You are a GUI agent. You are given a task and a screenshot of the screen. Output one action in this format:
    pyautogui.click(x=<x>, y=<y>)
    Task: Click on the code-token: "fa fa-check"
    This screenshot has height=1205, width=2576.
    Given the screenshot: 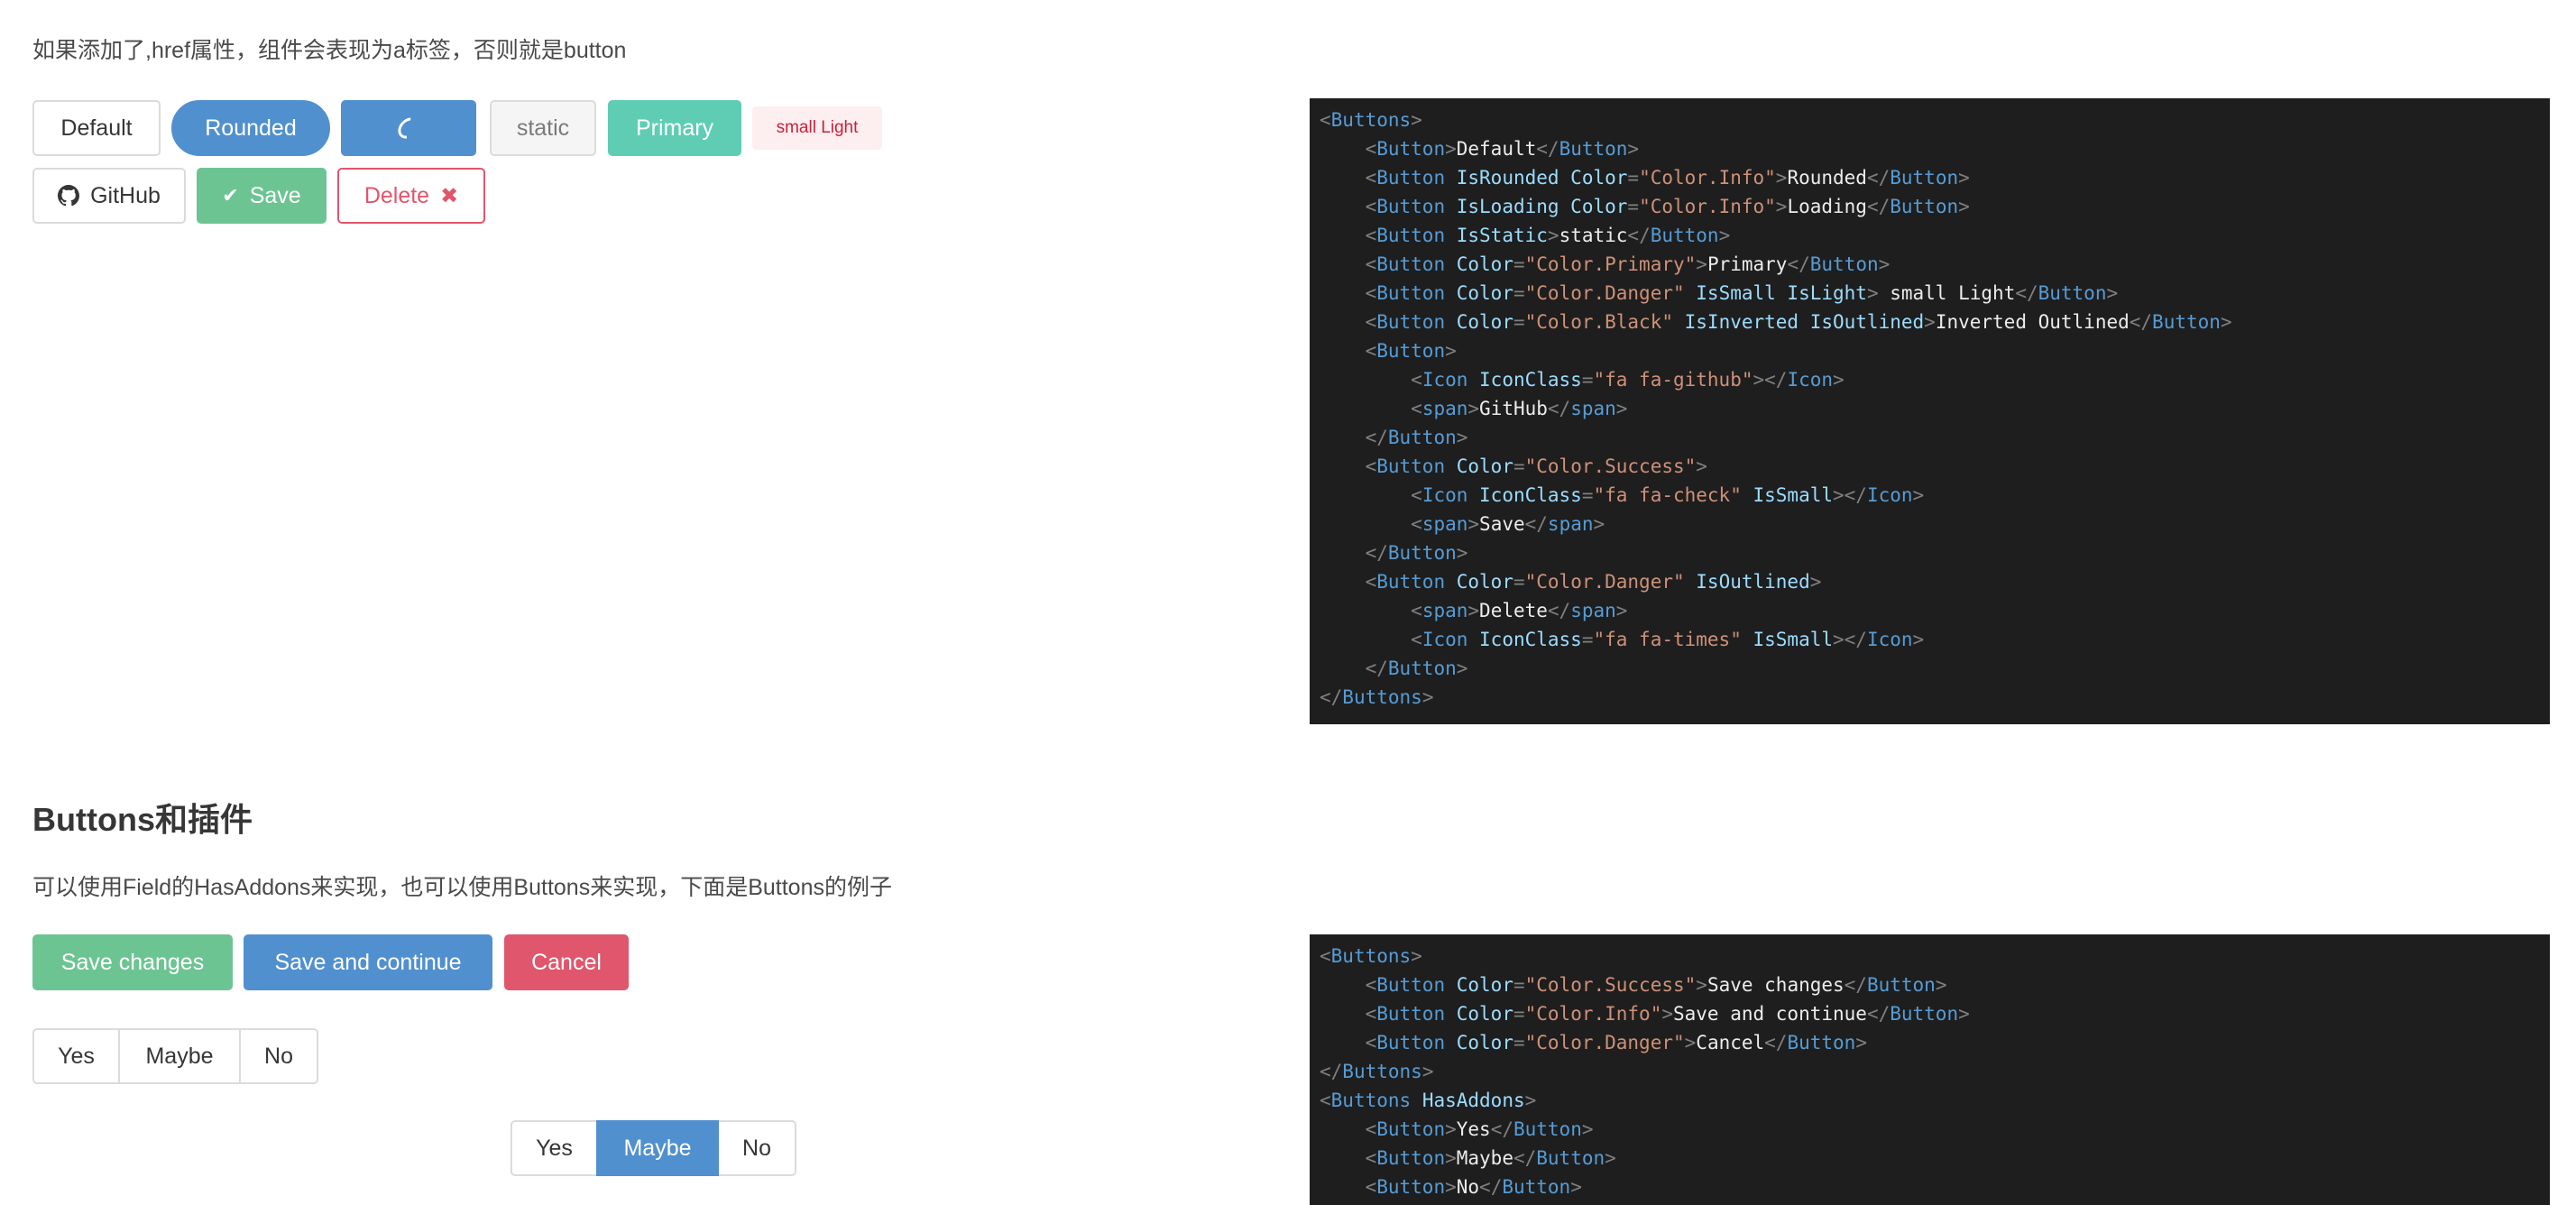 What is the action you would take?
    pyautogui.click(x=1673, y=495)
    